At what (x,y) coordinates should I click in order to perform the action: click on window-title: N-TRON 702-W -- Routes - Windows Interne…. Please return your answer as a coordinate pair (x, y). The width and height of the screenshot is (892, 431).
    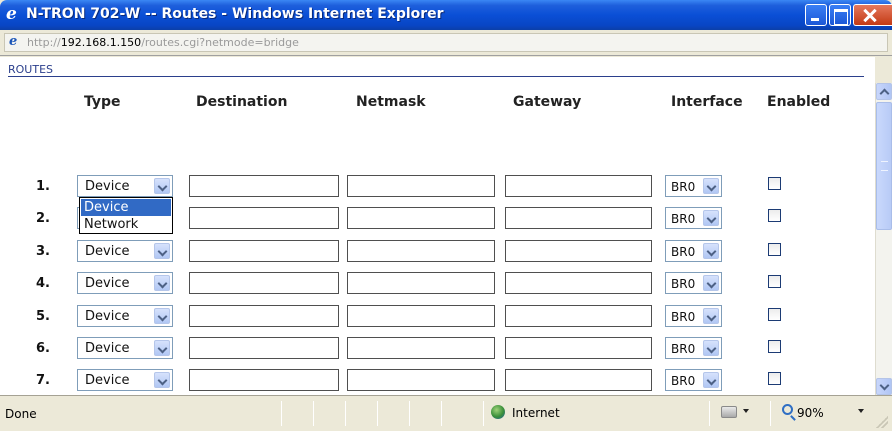
    Looking at the image, I should click on (235, 14).